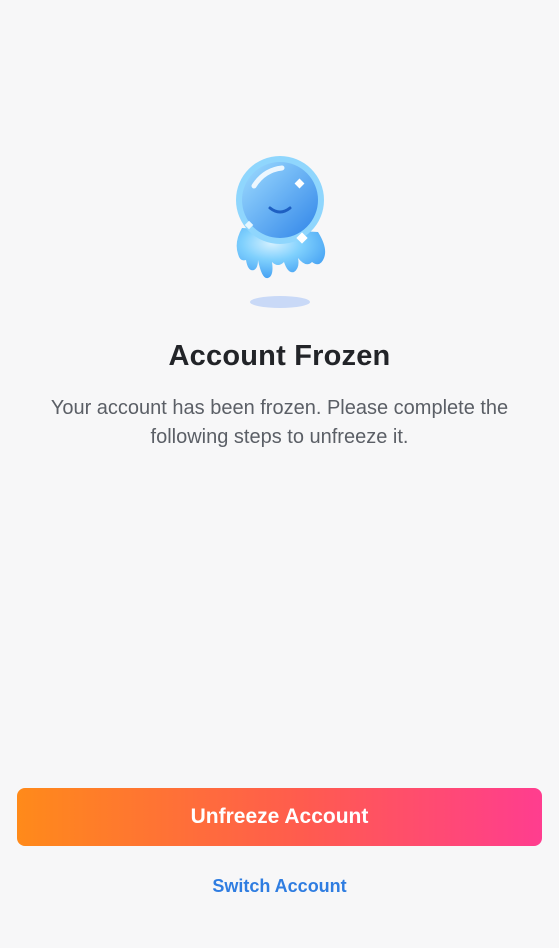 The width and height of the screenshot is (559, 948). Describe the element at coordinates (279, 356) in the screenshot. I see `page-title: Account Frozen` at that location.